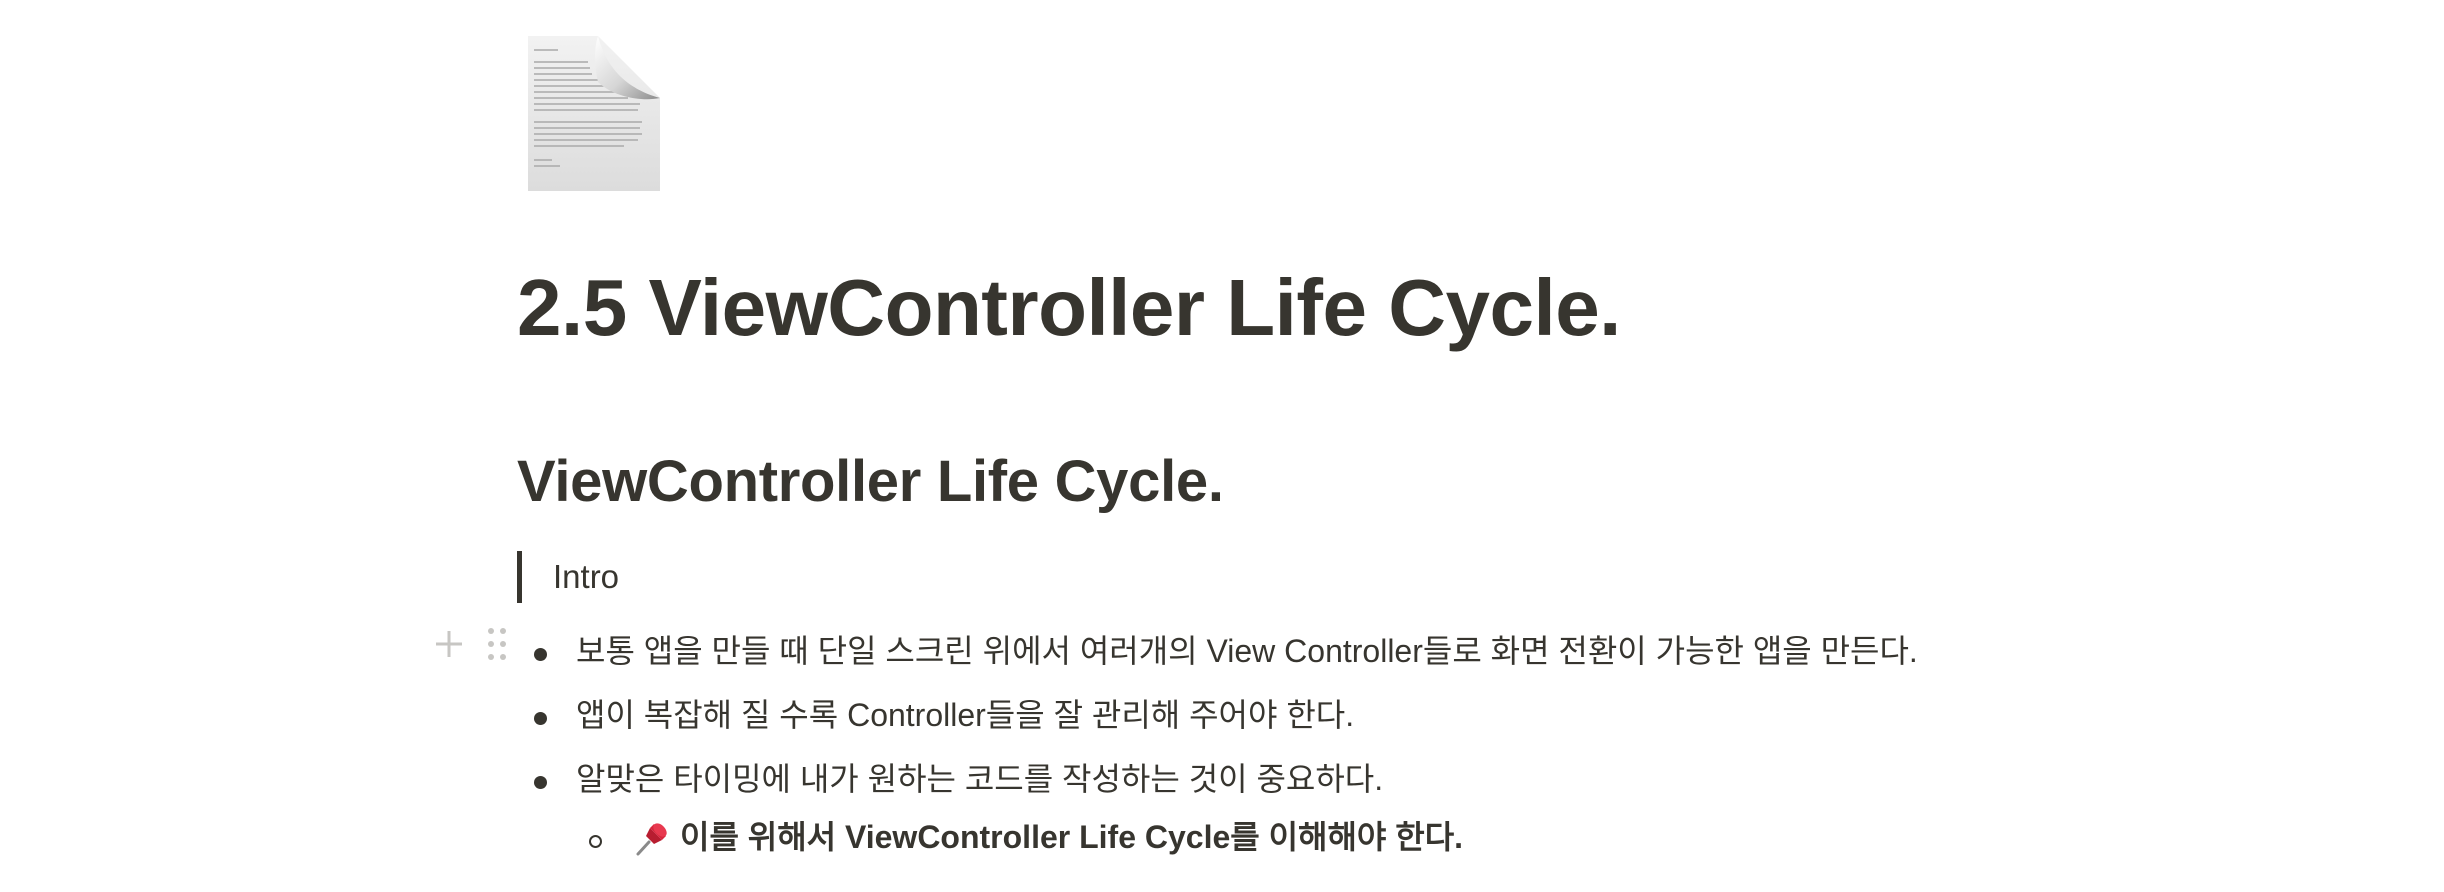 This screenshot has height=892, width=2444. I want to click on hollow-bullet-icon, so click(595, 841).